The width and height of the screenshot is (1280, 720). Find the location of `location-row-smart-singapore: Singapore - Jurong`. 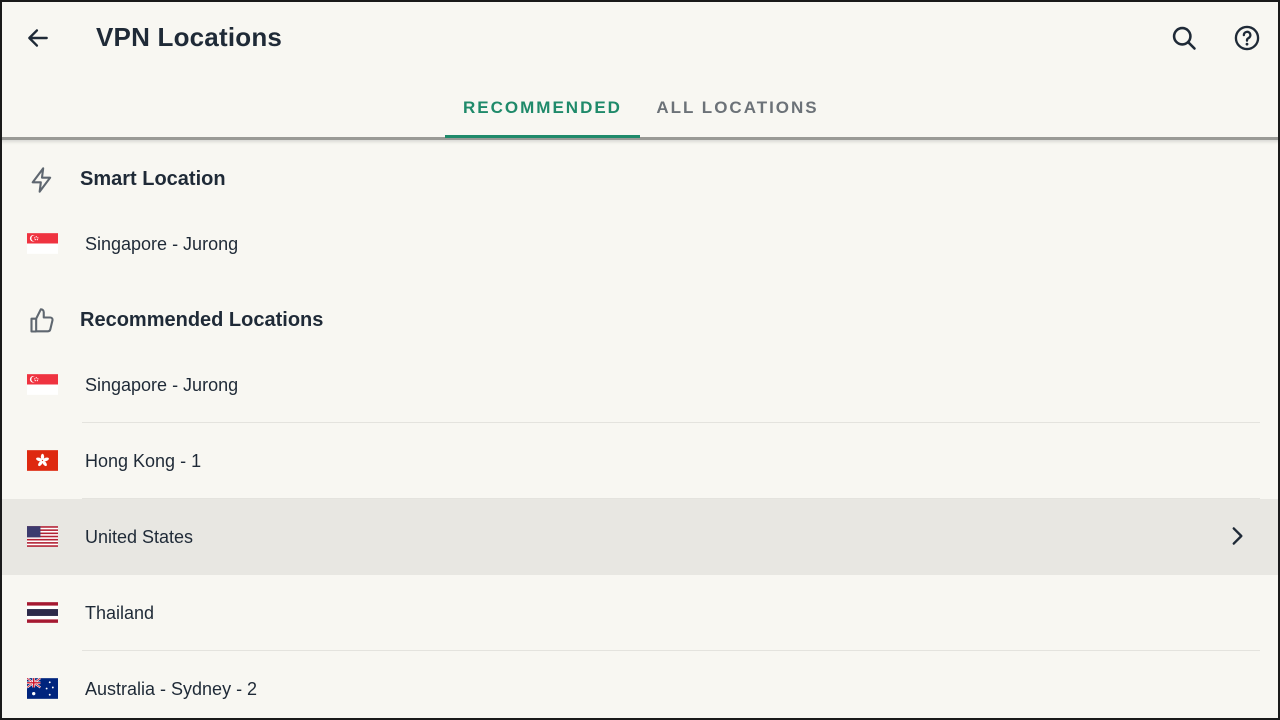

location-row-smart-singapore: Singapore - Jurong is located at coordinates (640, 244).